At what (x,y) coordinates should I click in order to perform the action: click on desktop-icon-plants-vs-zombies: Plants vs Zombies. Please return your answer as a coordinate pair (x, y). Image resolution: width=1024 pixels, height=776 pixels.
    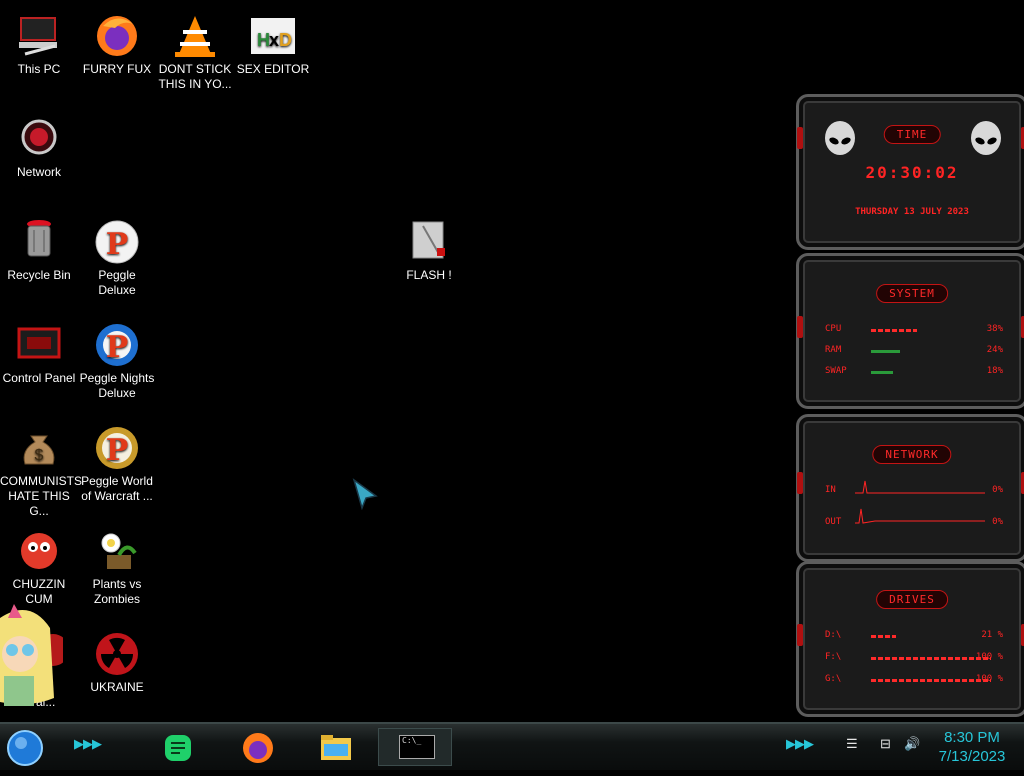
    Looking at the image, I should click on (117, 567).